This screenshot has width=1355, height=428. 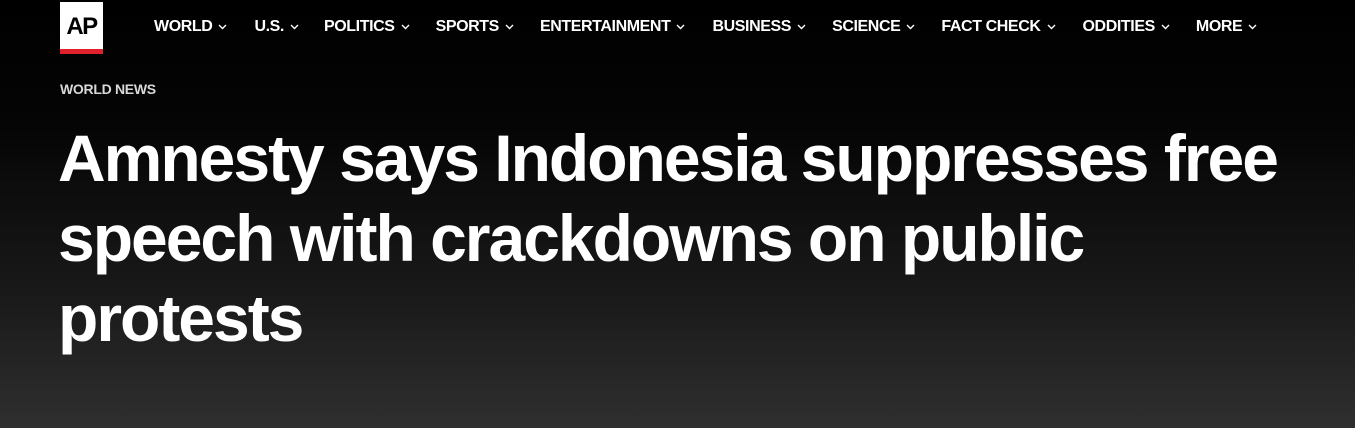 What do you see at coordinates (866, 26) in the screenshot?
I see `nav-item-label: SCIENCE` at bounding box center [866, 26].